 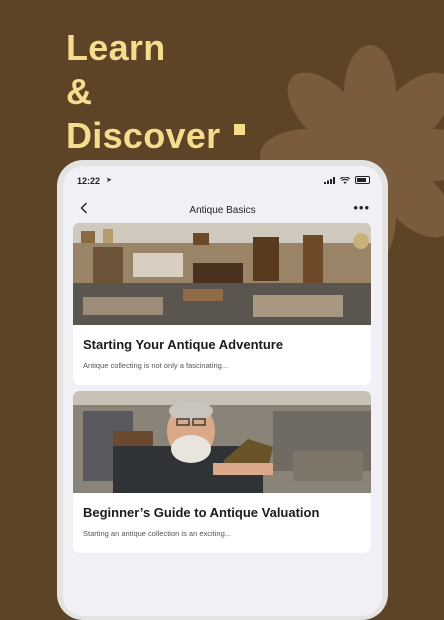 I want to click on headline-line-3: Discover, so click(x=143, y=135).